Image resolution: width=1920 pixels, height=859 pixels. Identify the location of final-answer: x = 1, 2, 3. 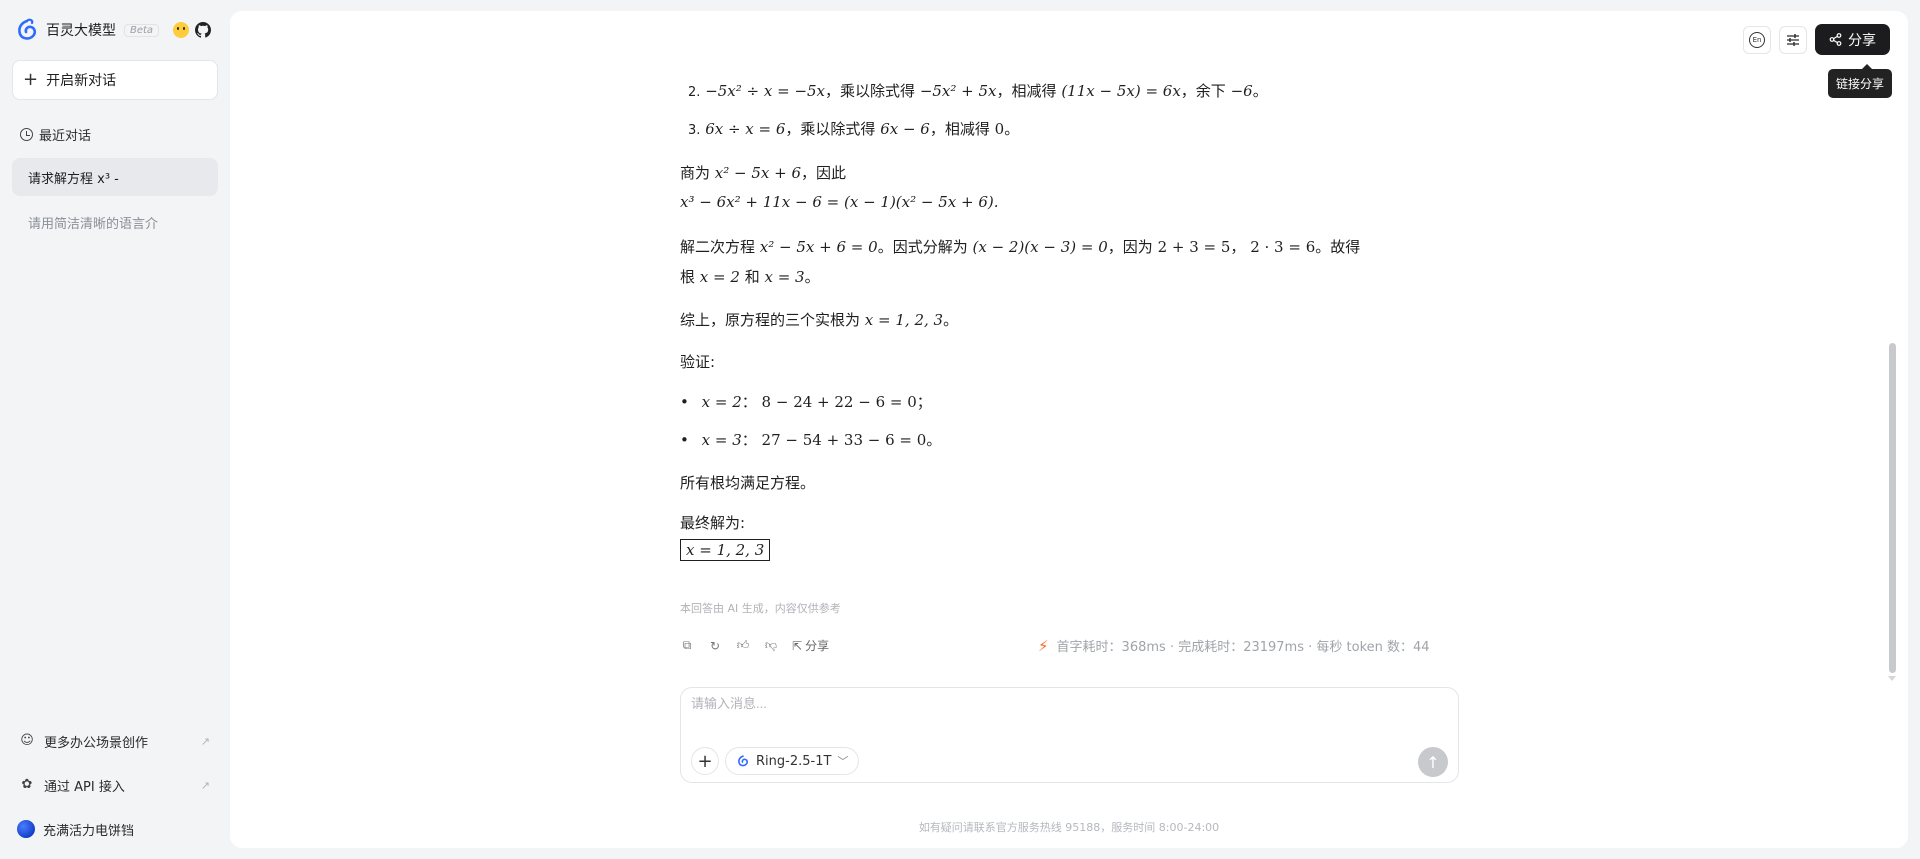
(725, 550).